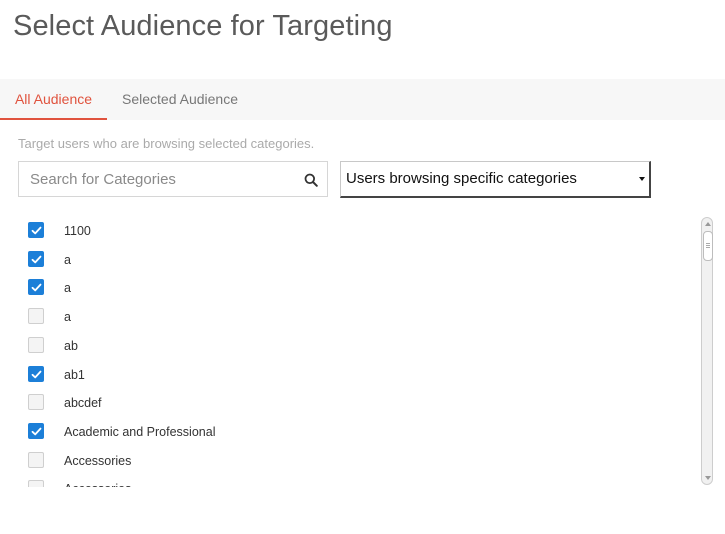 This screenshot has height=534, width=725. Describe the element at coordinates (348, 432) in the screenshot. I see `category-item: Academic and Professional` at that location.